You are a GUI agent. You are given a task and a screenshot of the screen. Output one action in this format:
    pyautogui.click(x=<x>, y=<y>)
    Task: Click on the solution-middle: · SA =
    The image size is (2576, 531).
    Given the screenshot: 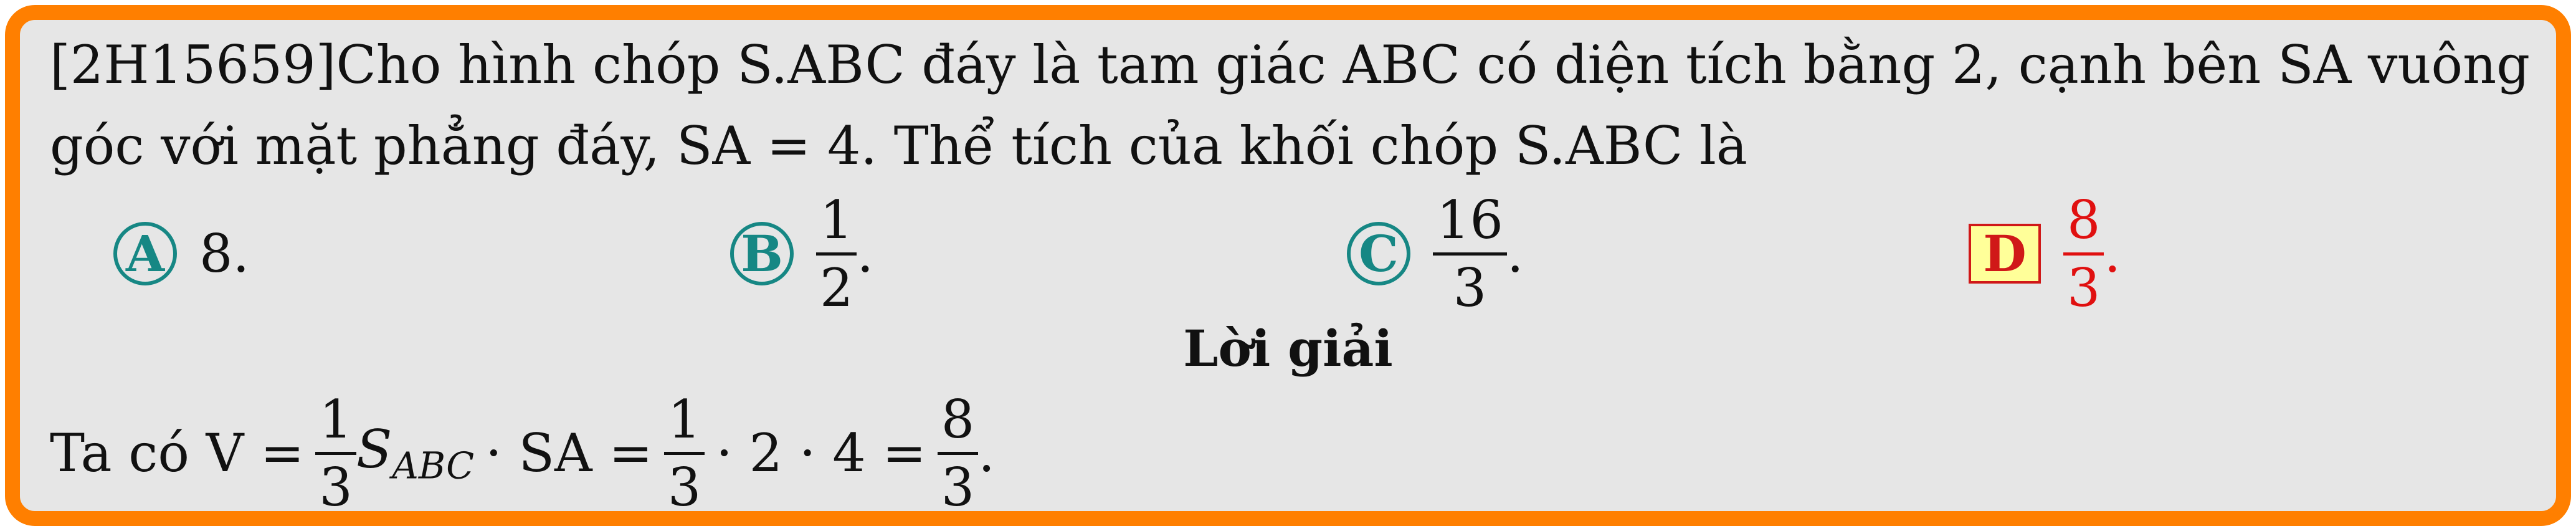 What is the action you would take?
    pyautogui.click(x=569, y=453)
    